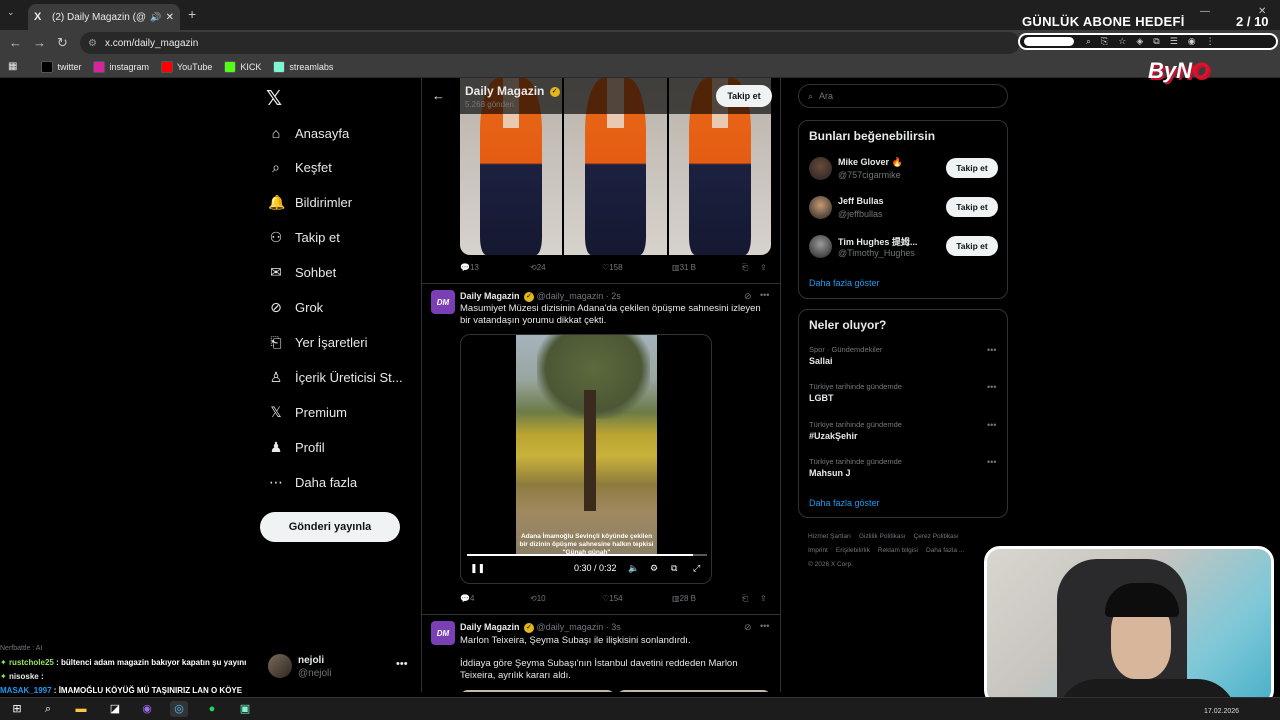  What do you see at coordinates (830, 564) in the screenshot?
I see `footer-link: © 2026 X Corp.` at bounding box center [830, 564].